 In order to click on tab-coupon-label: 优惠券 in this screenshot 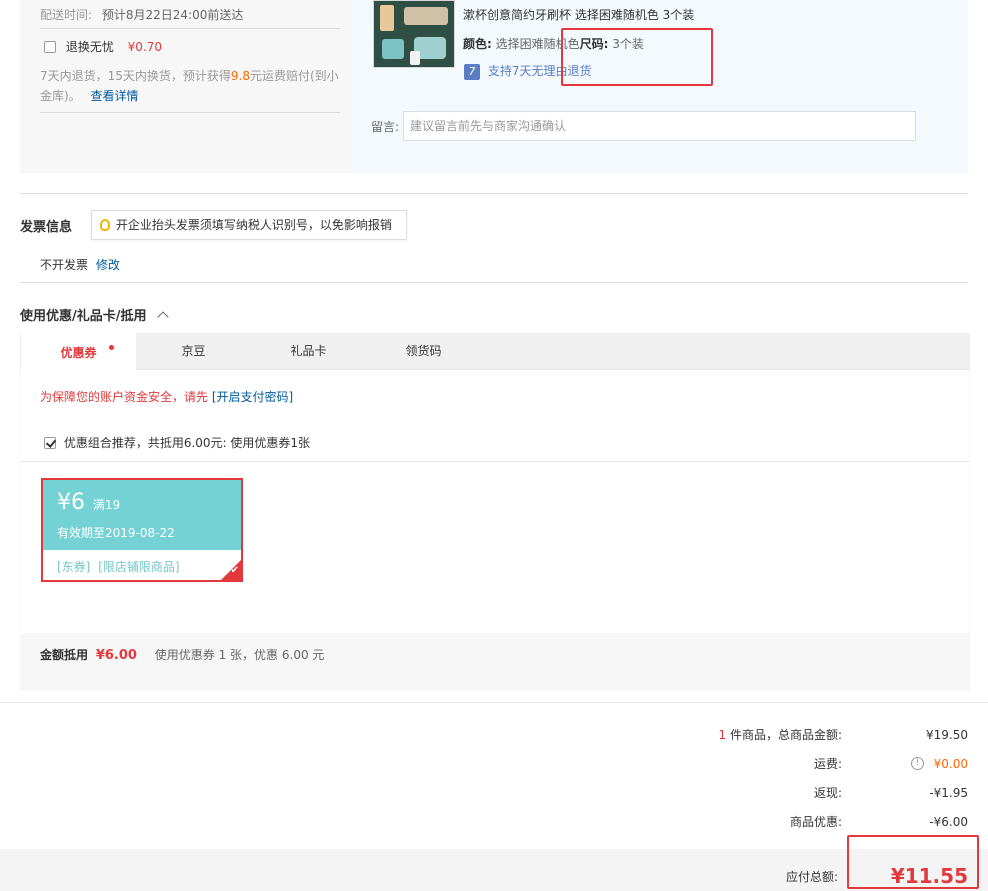, I will do `click(78, 353)`.